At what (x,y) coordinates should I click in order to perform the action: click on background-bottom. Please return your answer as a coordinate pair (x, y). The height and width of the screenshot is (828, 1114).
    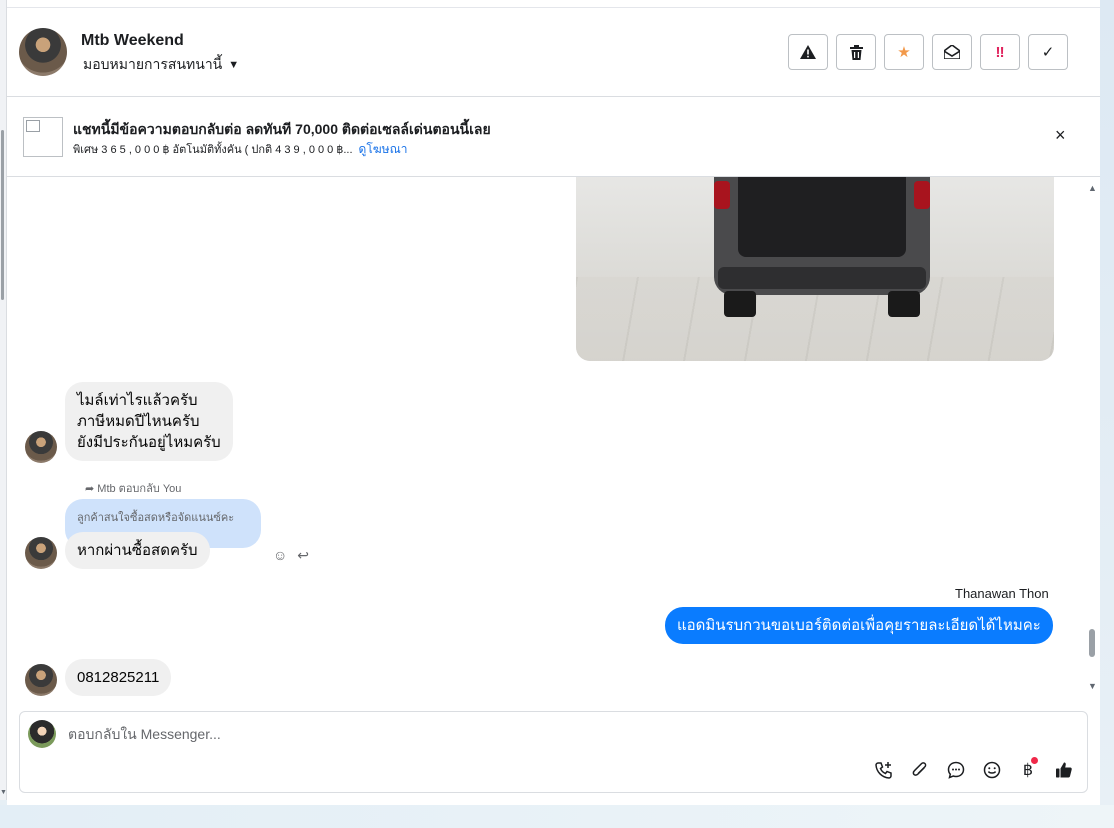
    Looking at the image, I should click on (557, 816).